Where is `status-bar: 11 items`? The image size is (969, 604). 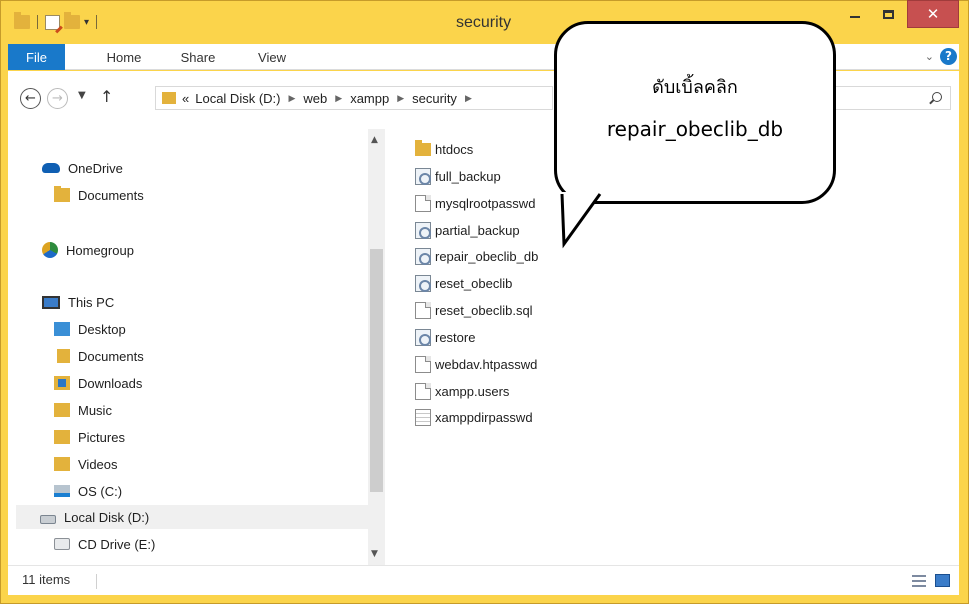 status-bar: 11 items is located at coordinates (483, 580).